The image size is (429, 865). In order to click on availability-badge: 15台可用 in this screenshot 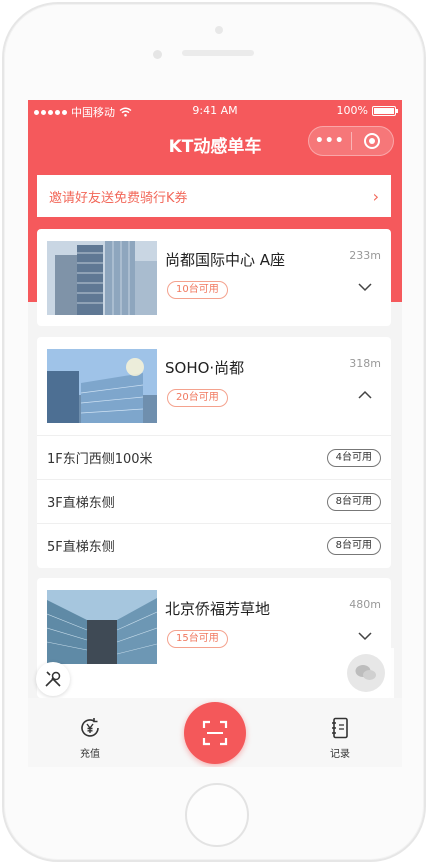, I will do `click(197, 639)`.